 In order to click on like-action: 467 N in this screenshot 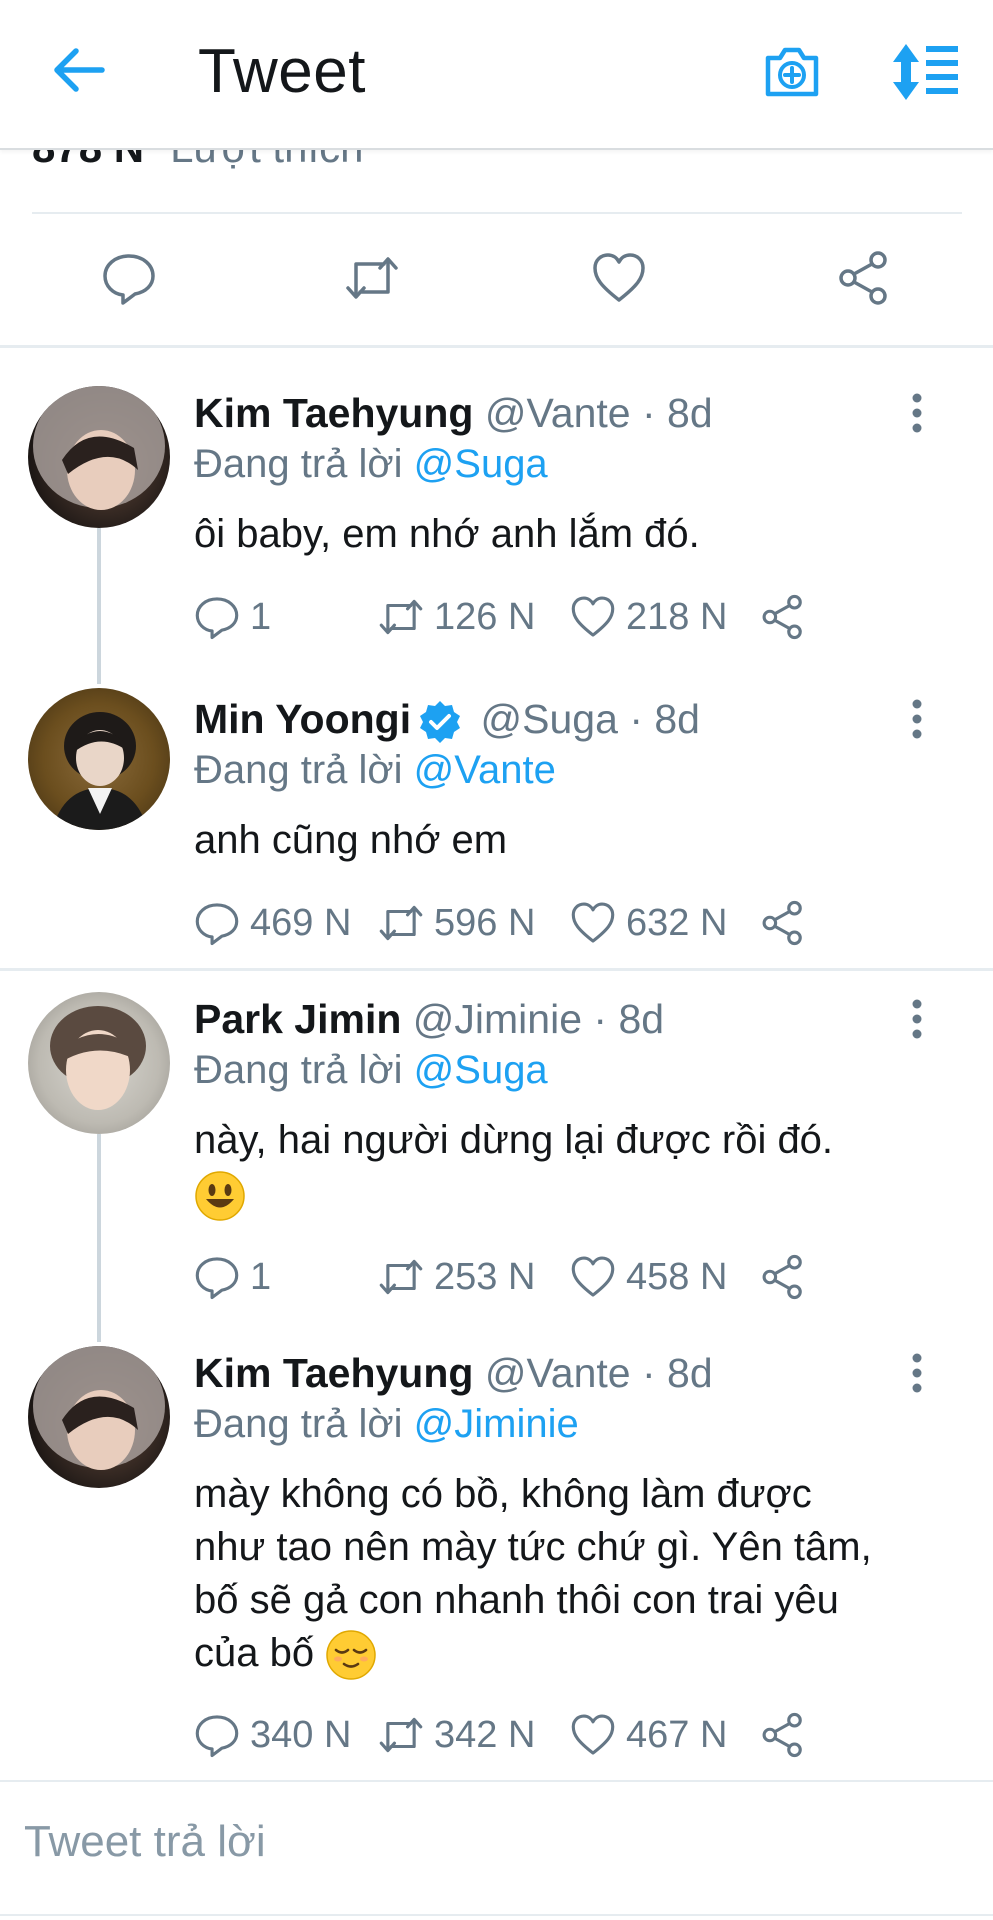, I will do `click(648, 1735)`.